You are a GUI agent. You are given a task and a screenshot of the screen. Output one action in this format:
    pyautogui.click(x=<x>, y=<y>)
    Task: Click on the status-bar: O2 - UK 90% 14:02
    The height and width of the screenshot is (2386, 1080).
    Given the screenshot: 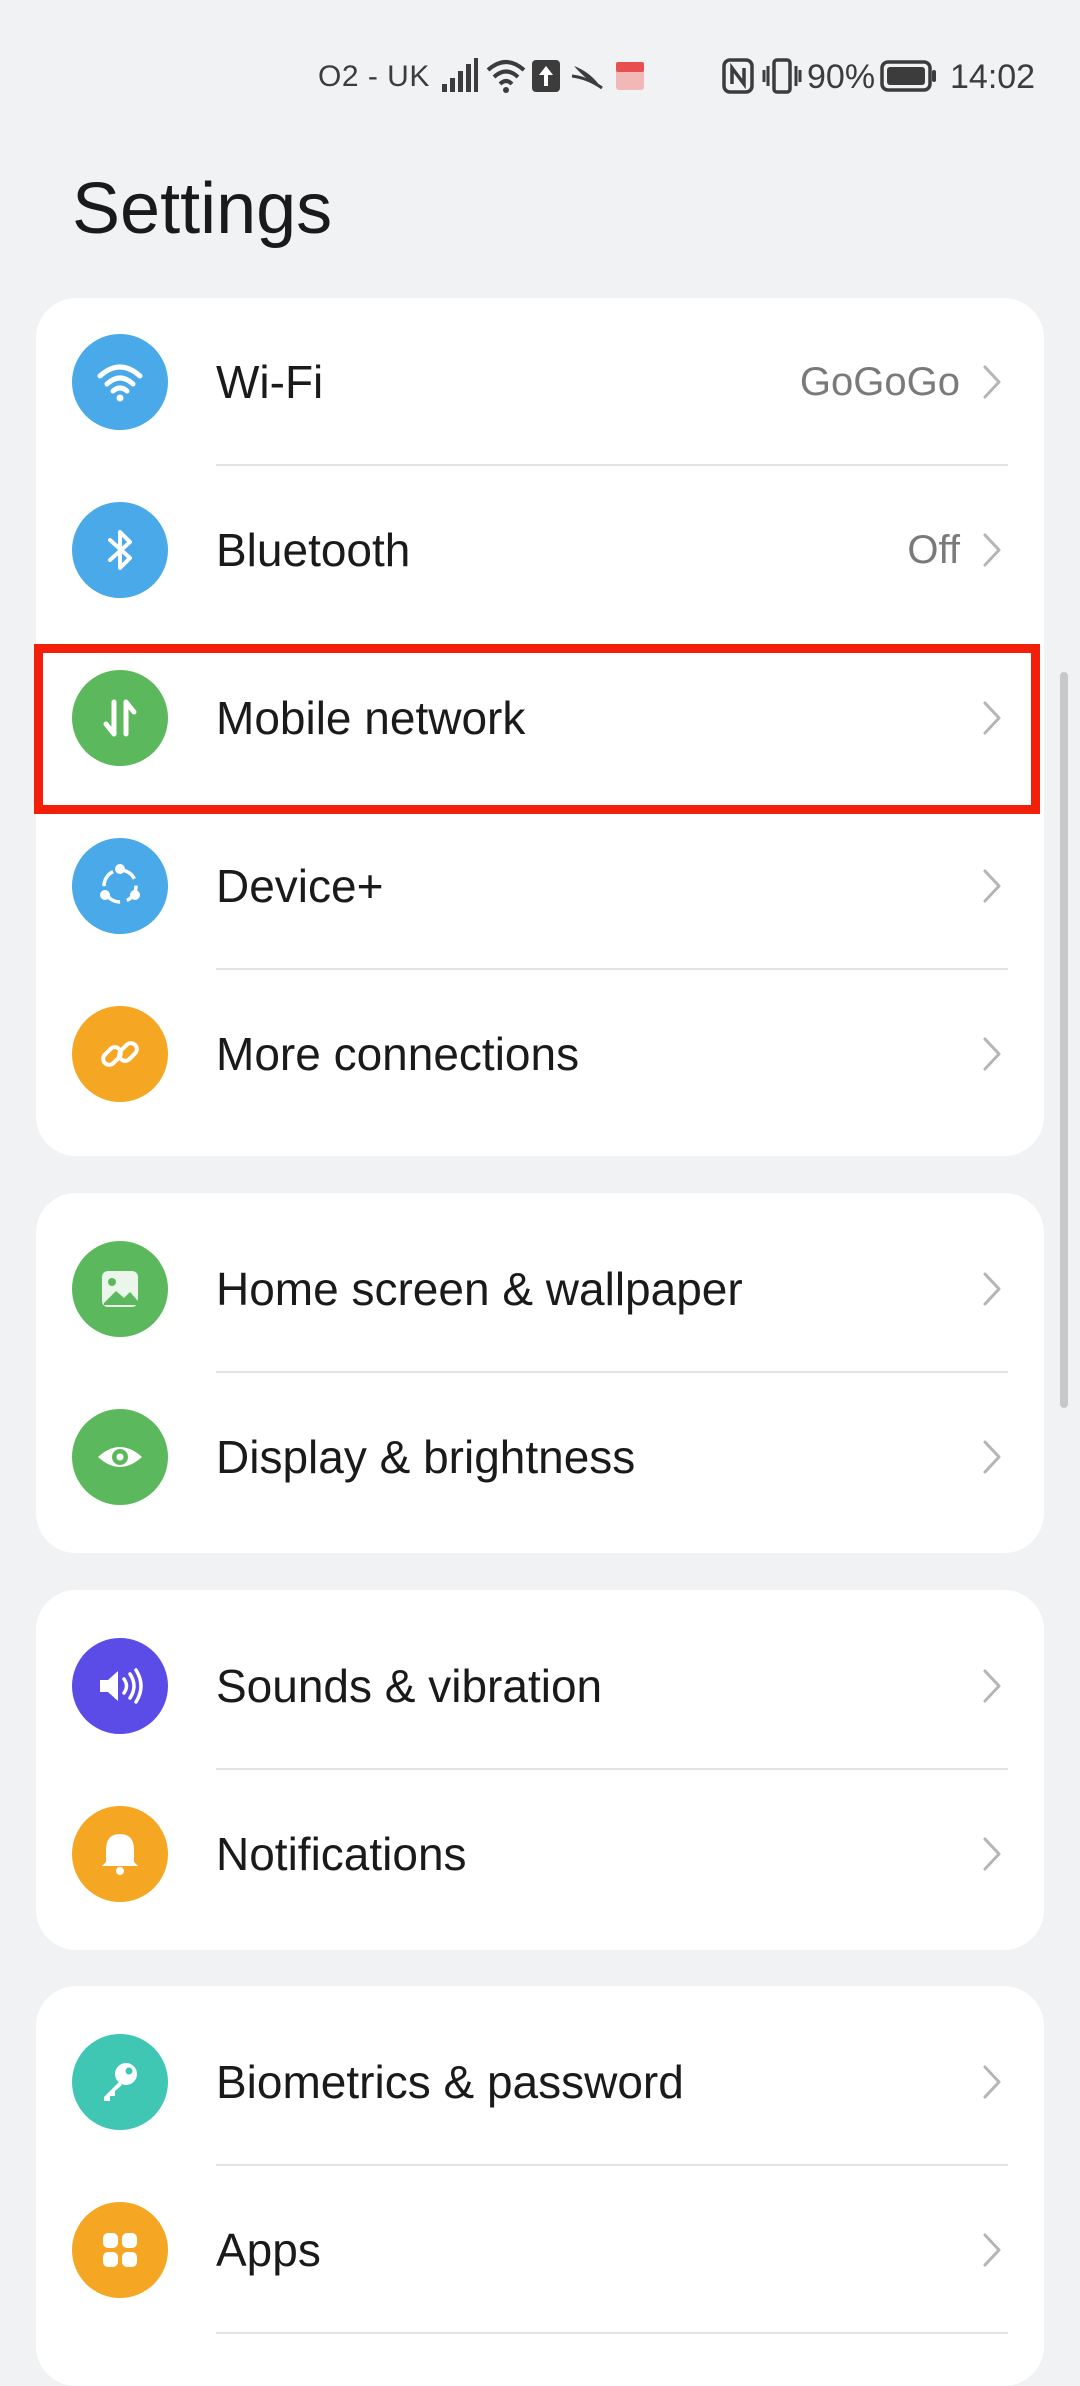 What is the action you would take?
    pyautogui.click(x=540, y=75)
    